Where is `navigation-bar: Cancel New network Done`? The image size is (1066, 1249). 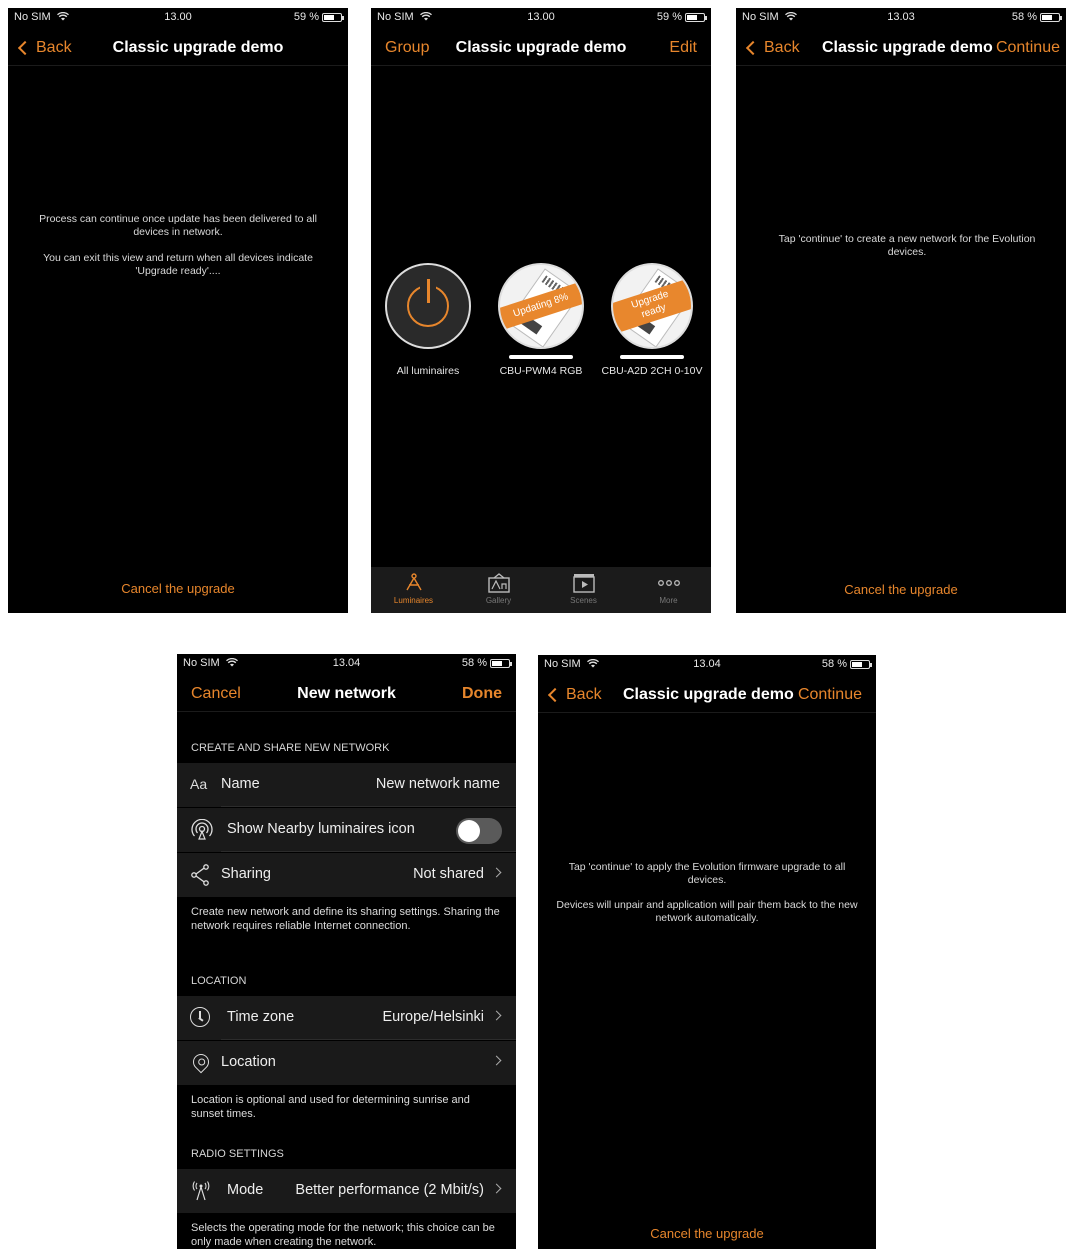 navigation-bar: Cancel New network Done is located at coordinates (346, 694).